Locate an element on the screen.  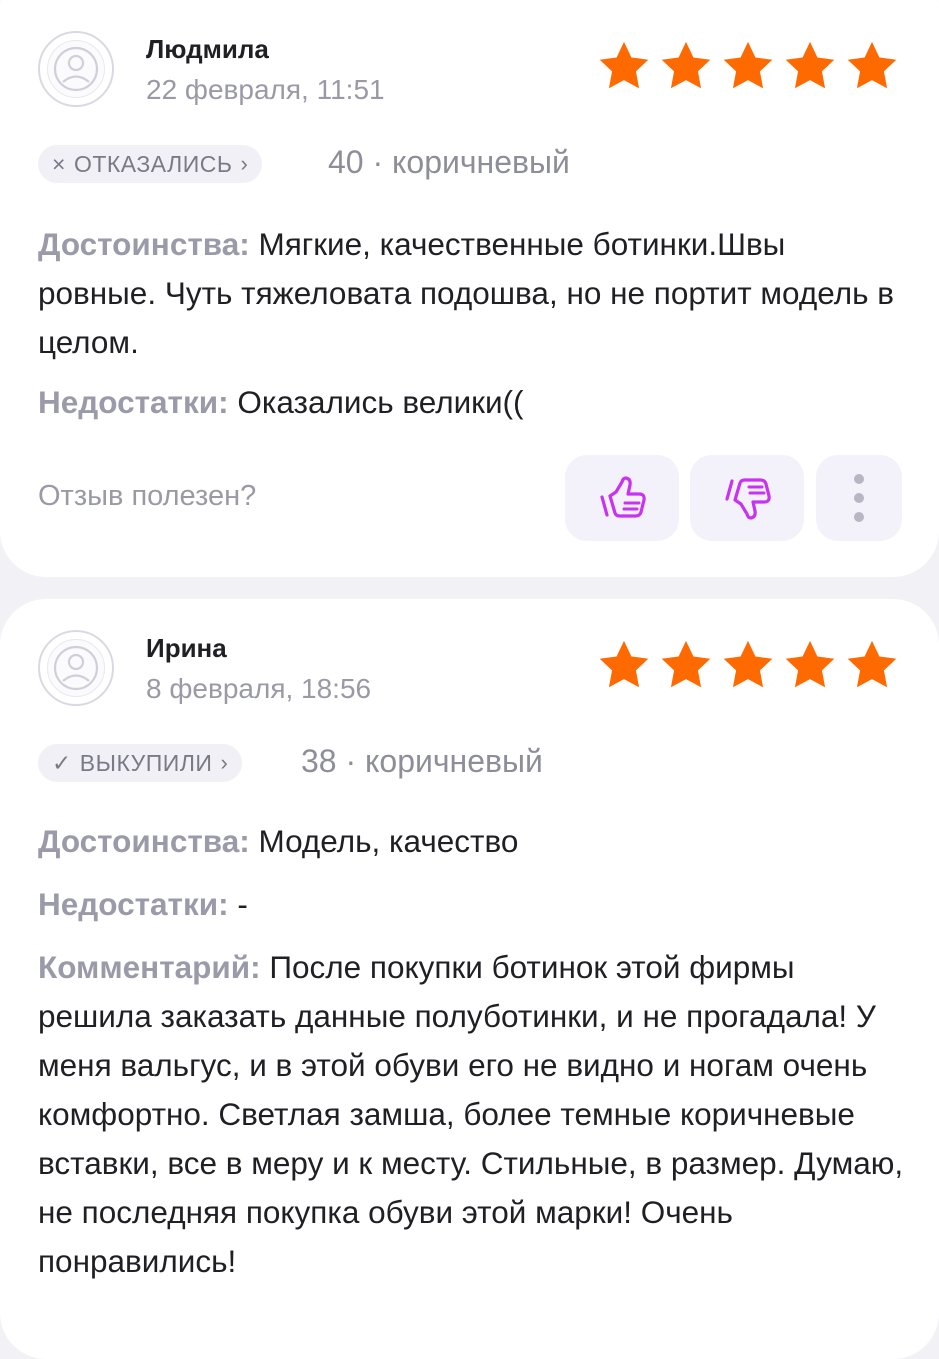
review-author: Людмила is located at coordinates (207, 49).